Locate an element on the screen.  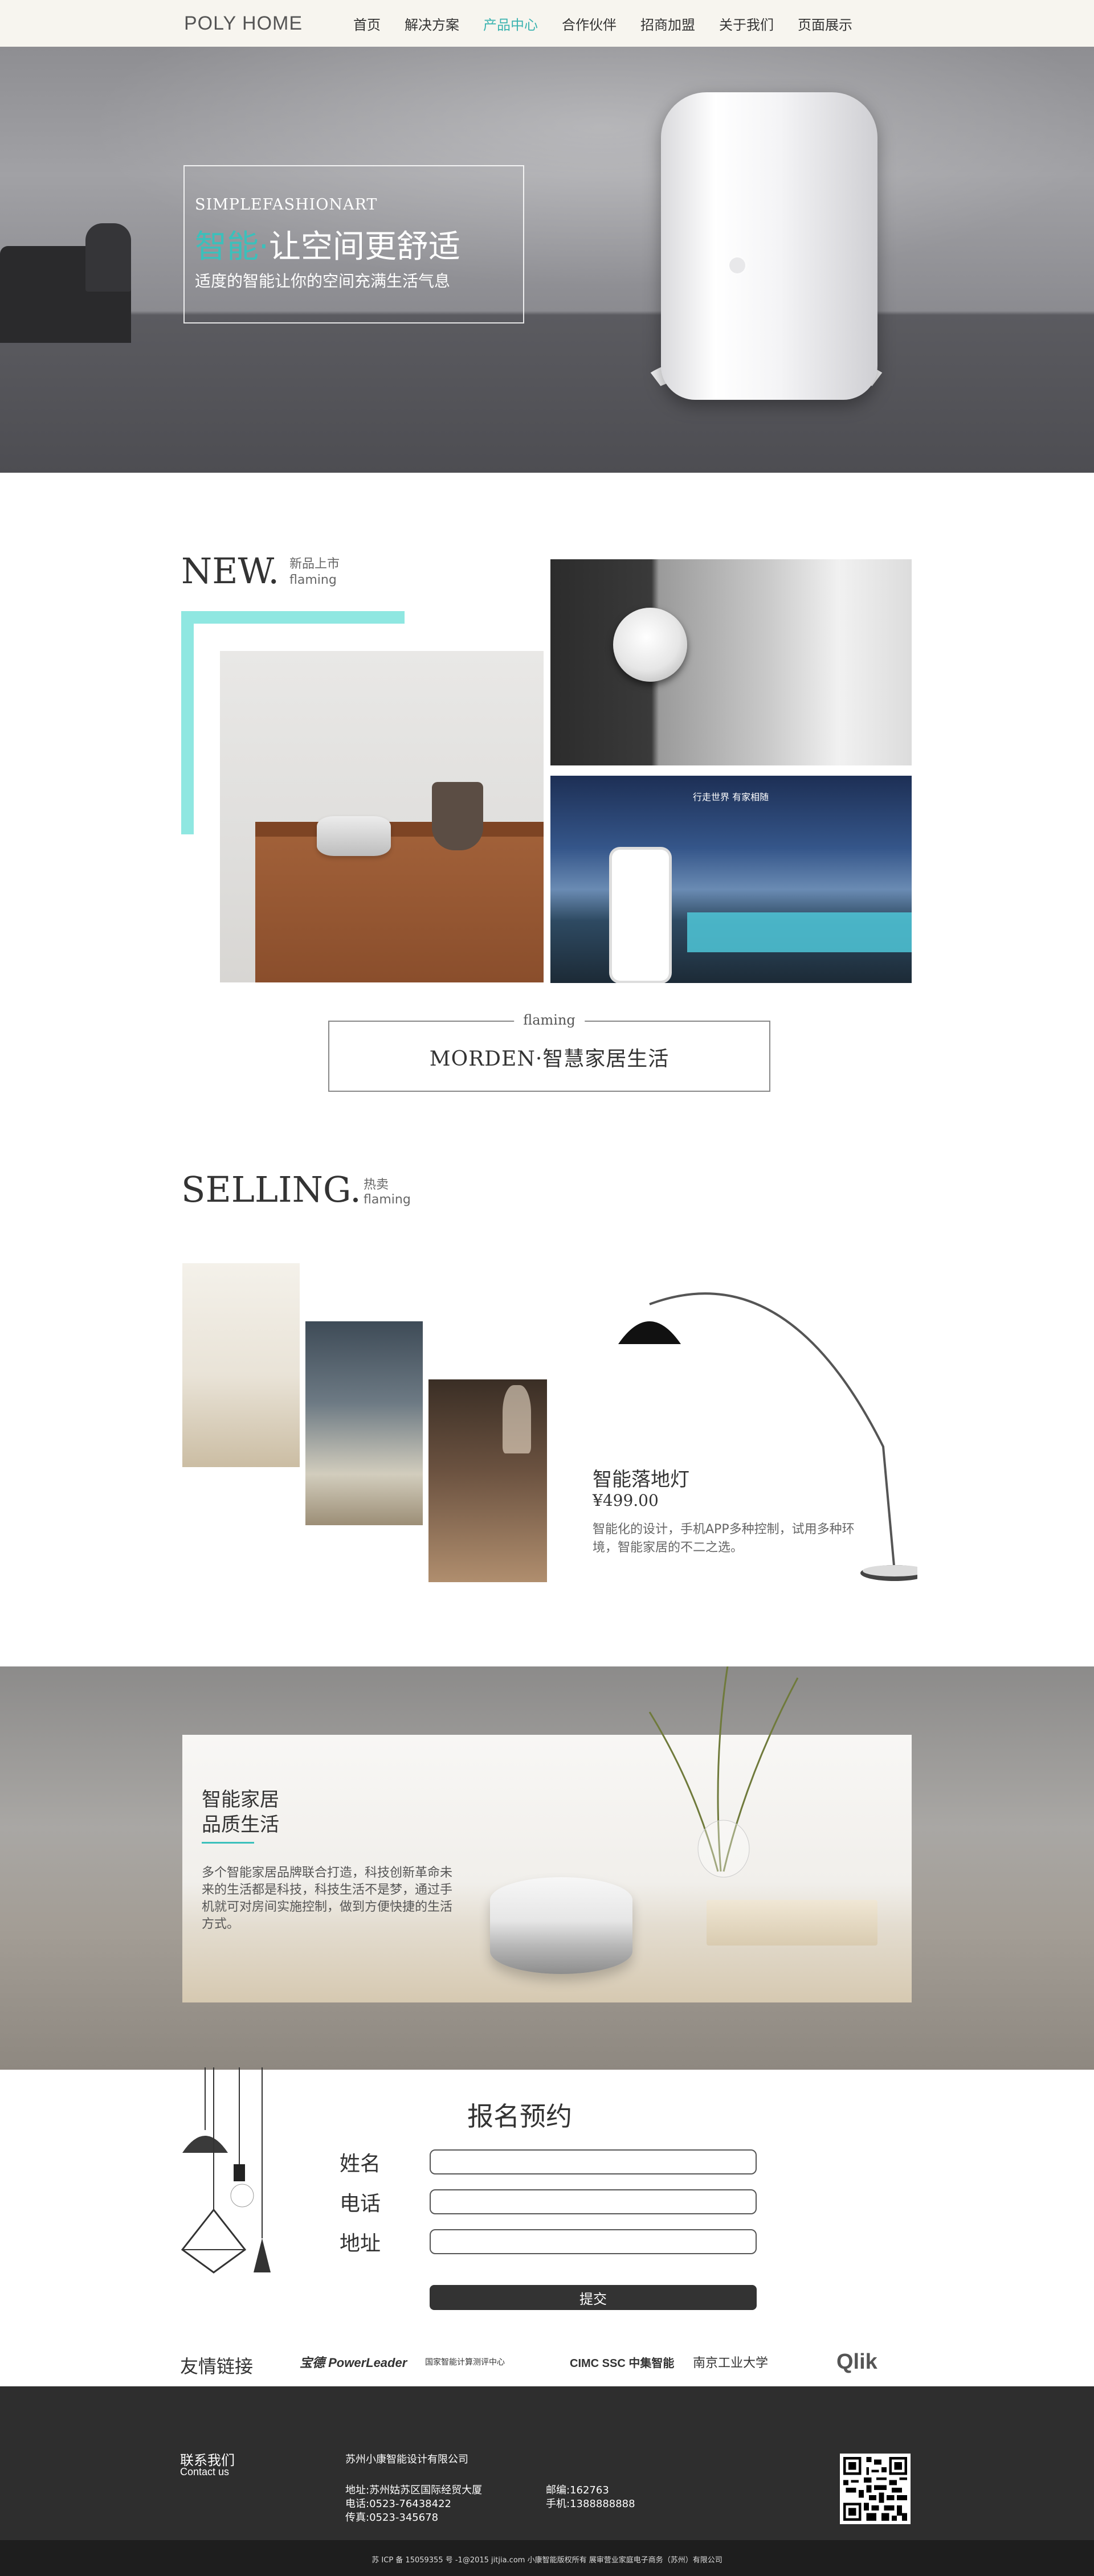
morden-banner-box: flaming MORDEN·智慧家居生活 is located at coordinates (549, 1052).